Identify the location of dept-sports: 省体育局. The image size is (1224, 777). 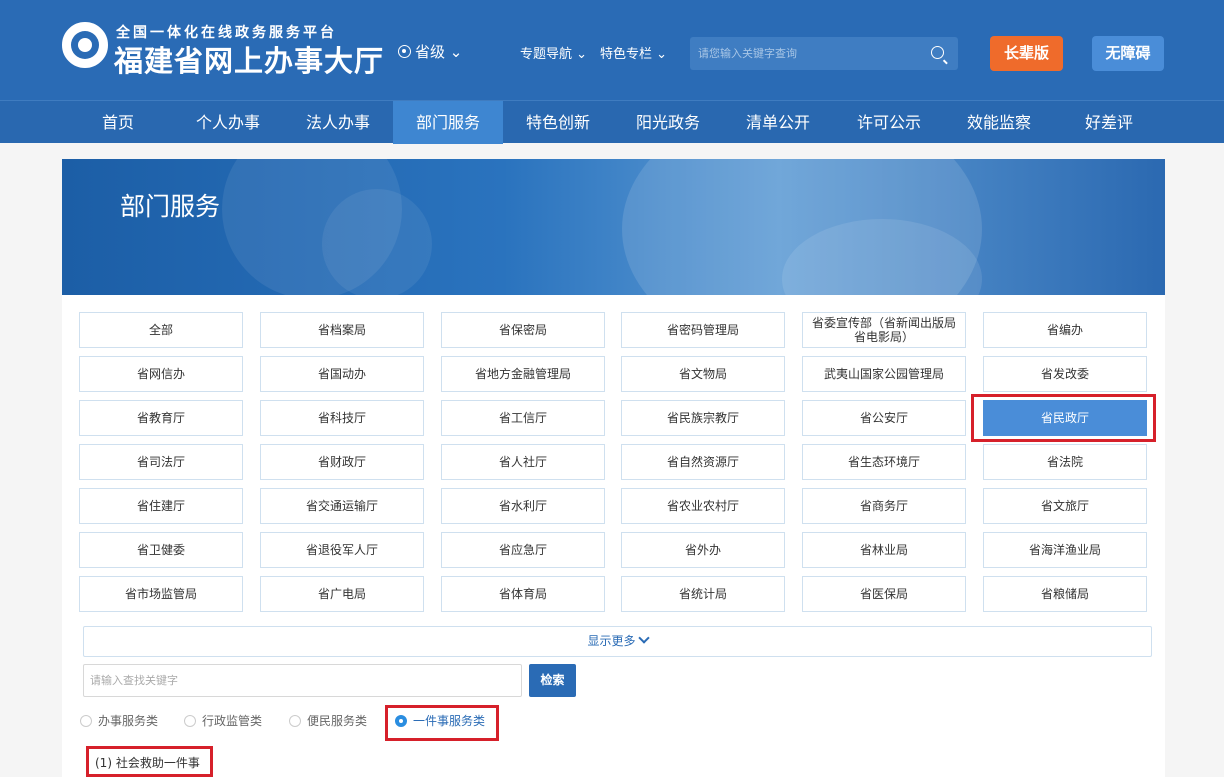
(523, 594).